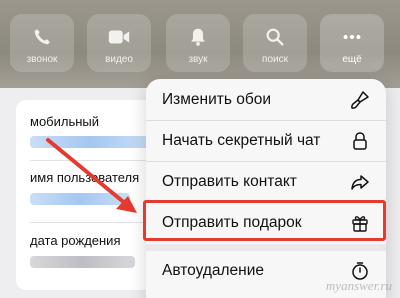  Describe the element at coordinates (264, 220) in the screenshot. I see `highlight-box` at that location.